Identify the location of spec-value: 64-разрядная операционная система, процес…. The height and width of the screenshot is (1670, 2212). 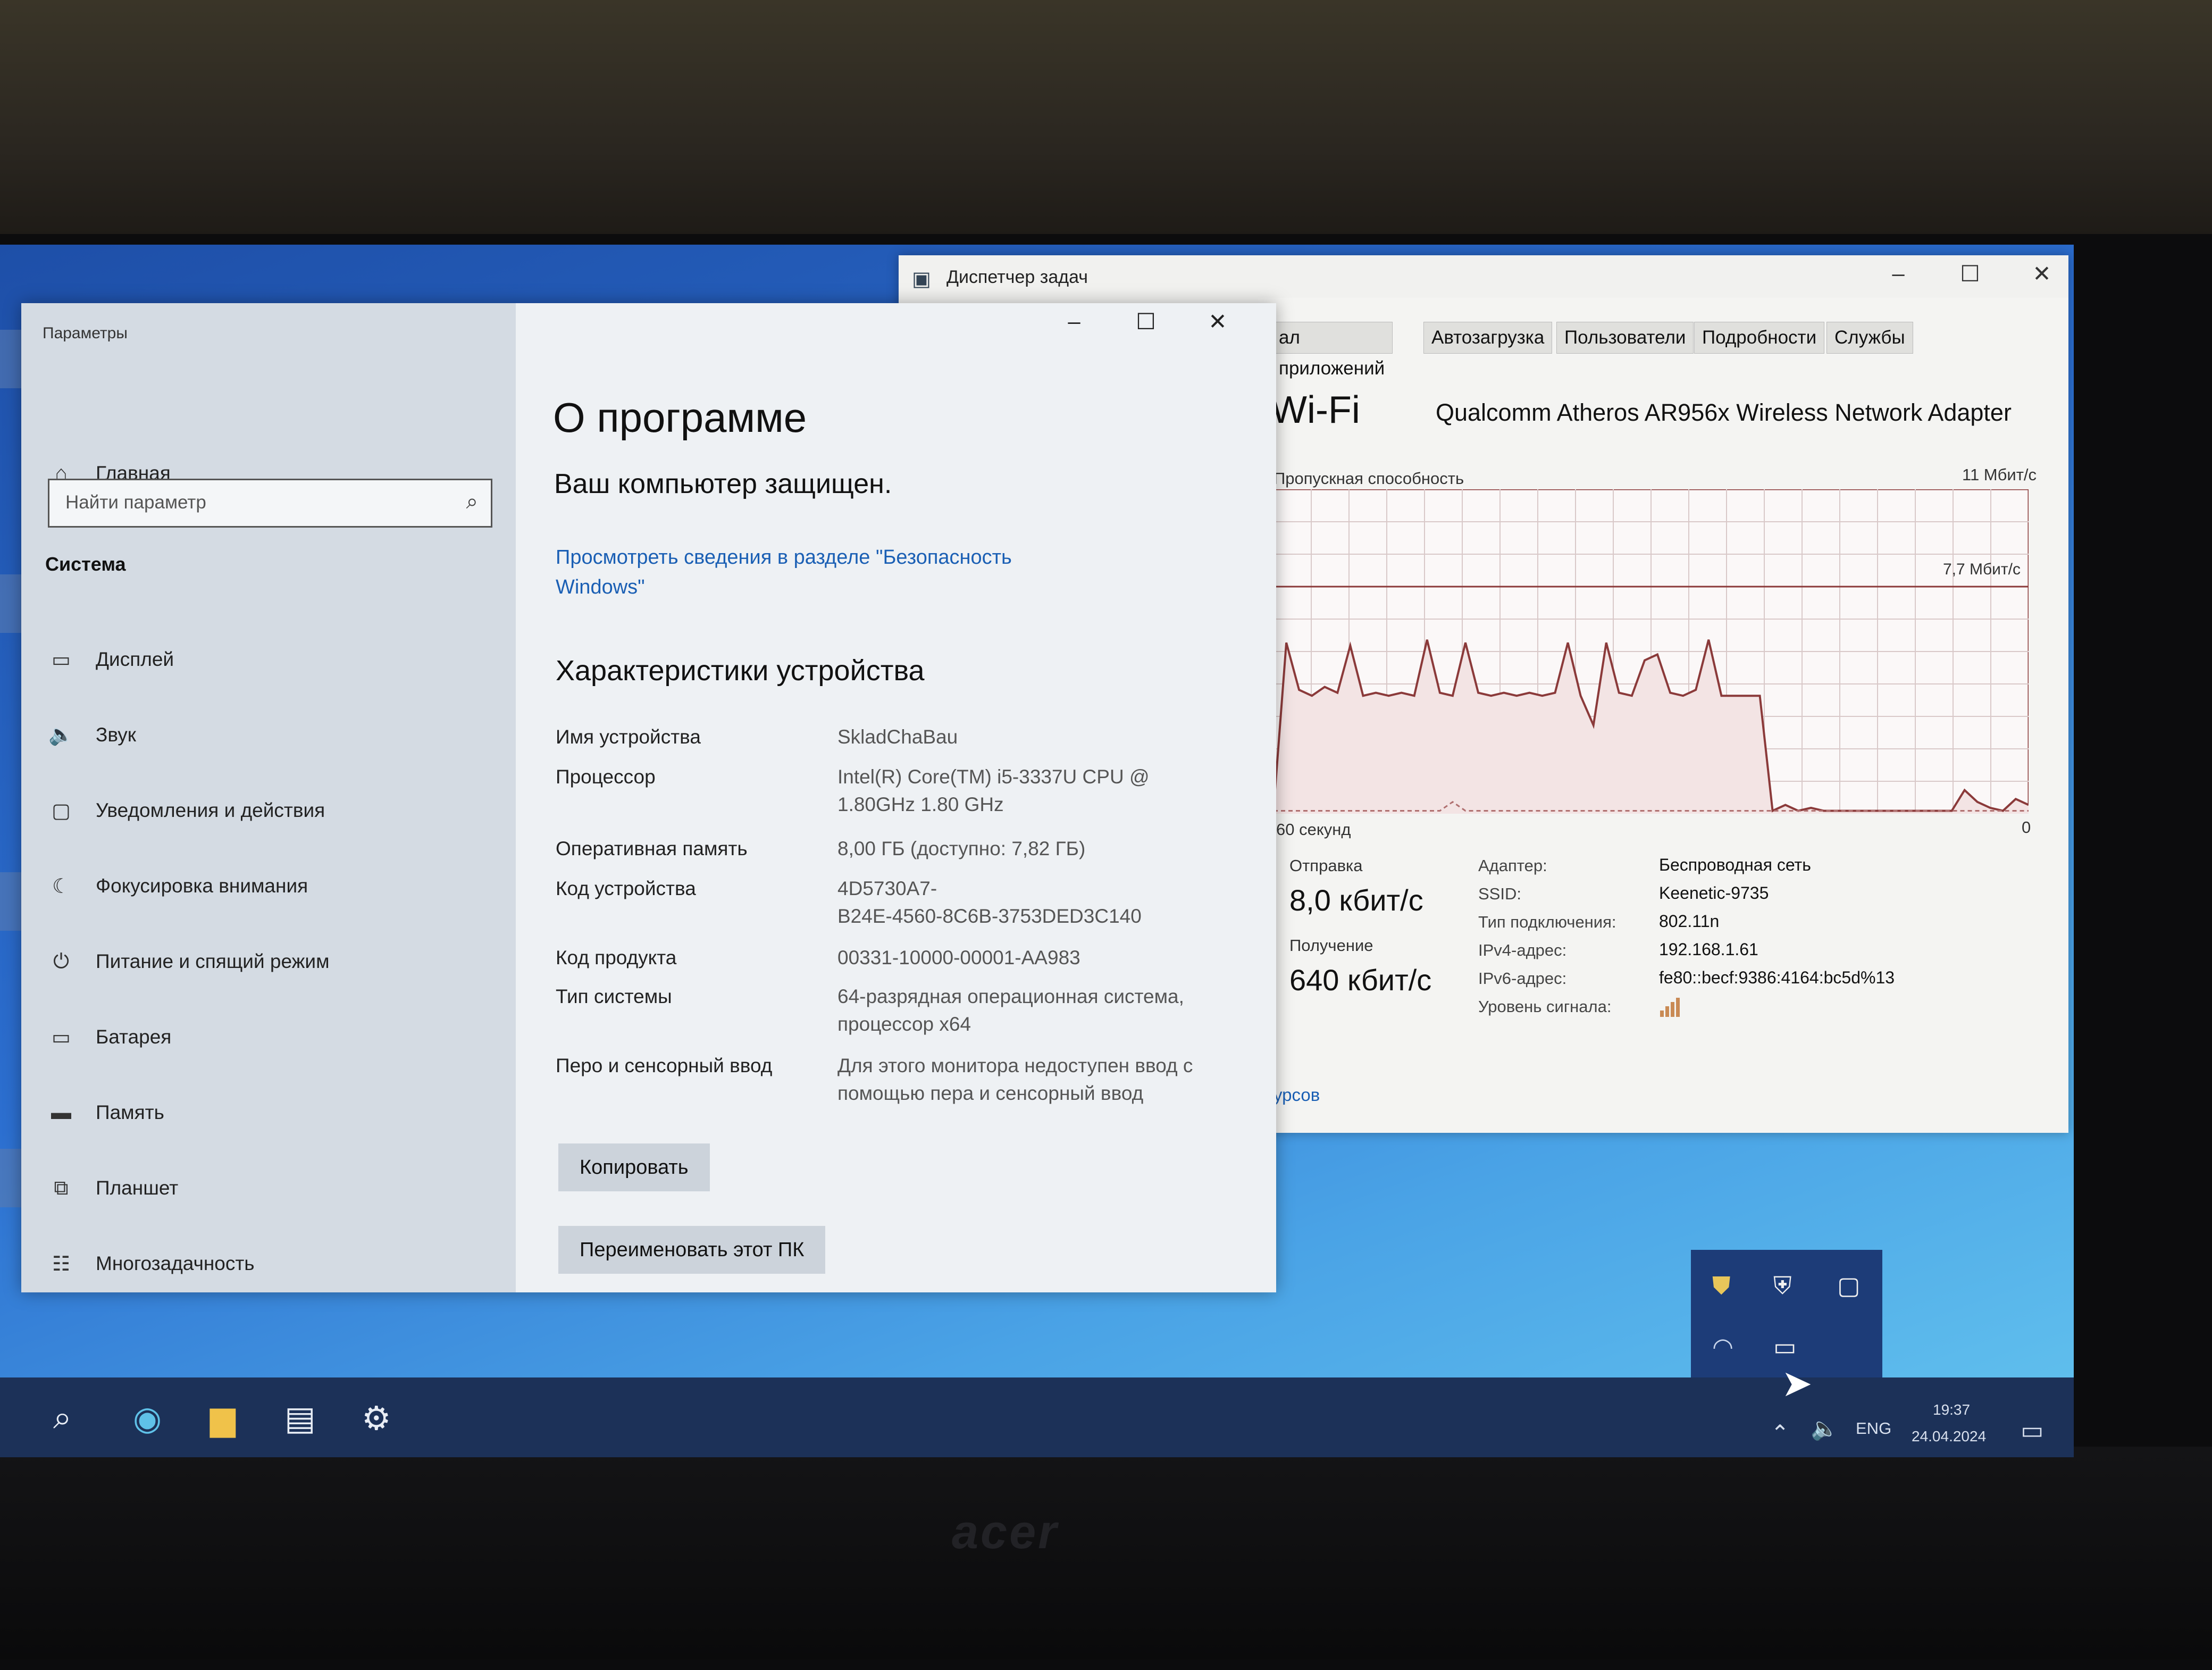
(1010, 1010).